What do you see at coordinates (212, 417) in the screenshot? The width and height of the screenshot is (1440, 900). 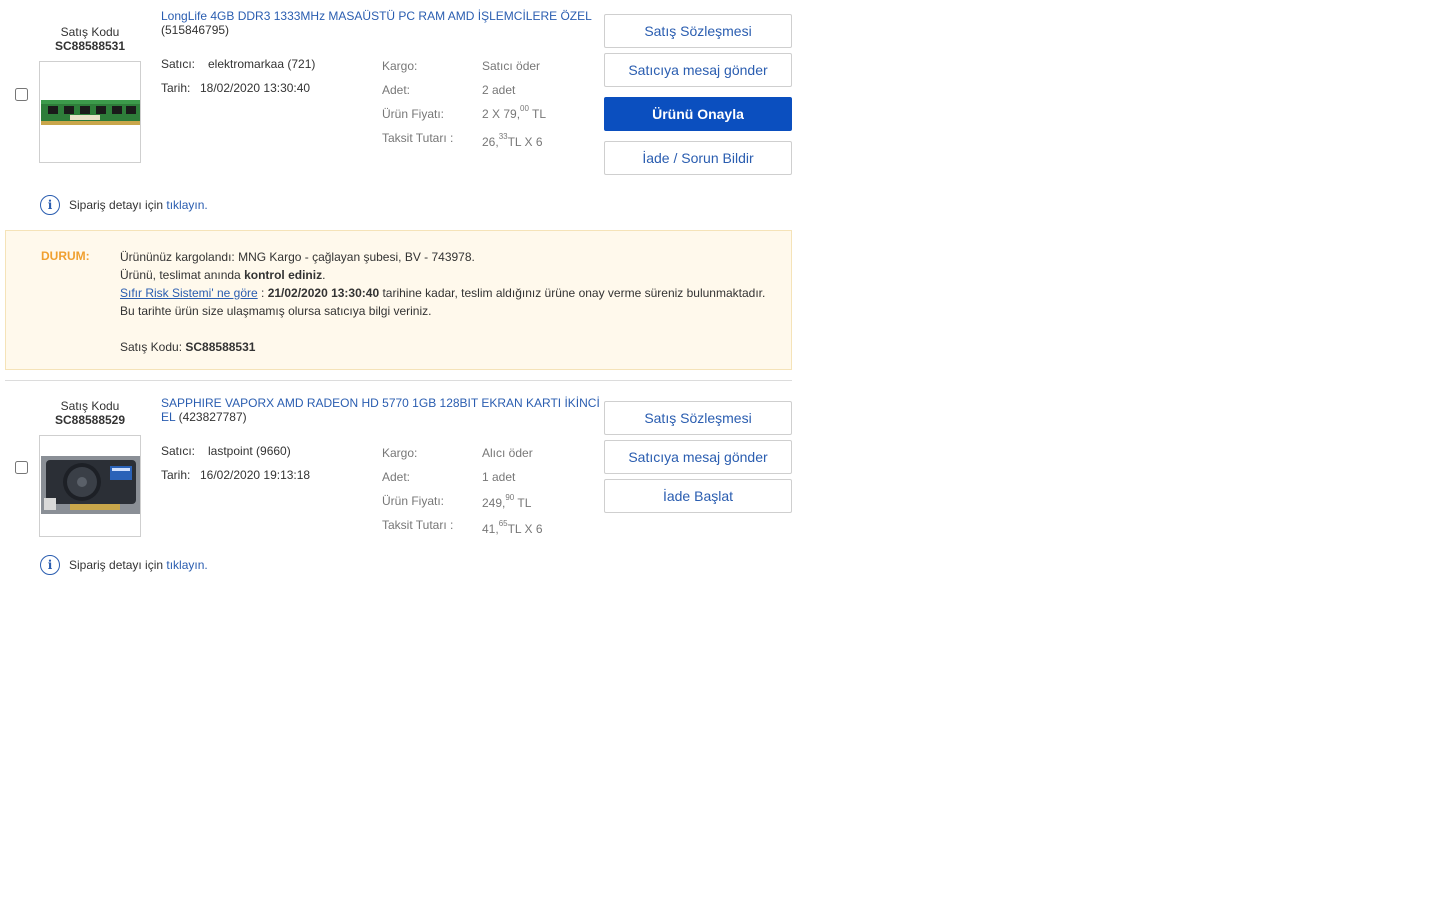 I see `product-id: (423827787)` at bounding box center [212, 417].